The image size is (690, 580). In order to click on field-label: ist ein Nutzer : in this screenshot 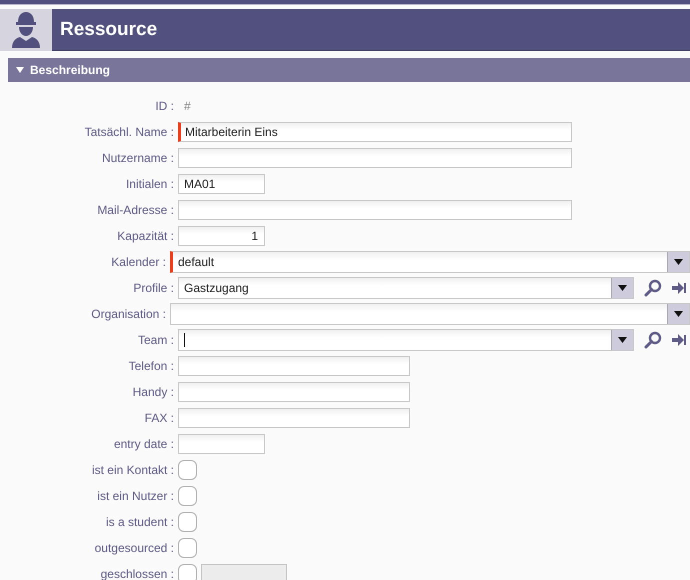, I will do `click(135, 496)`.